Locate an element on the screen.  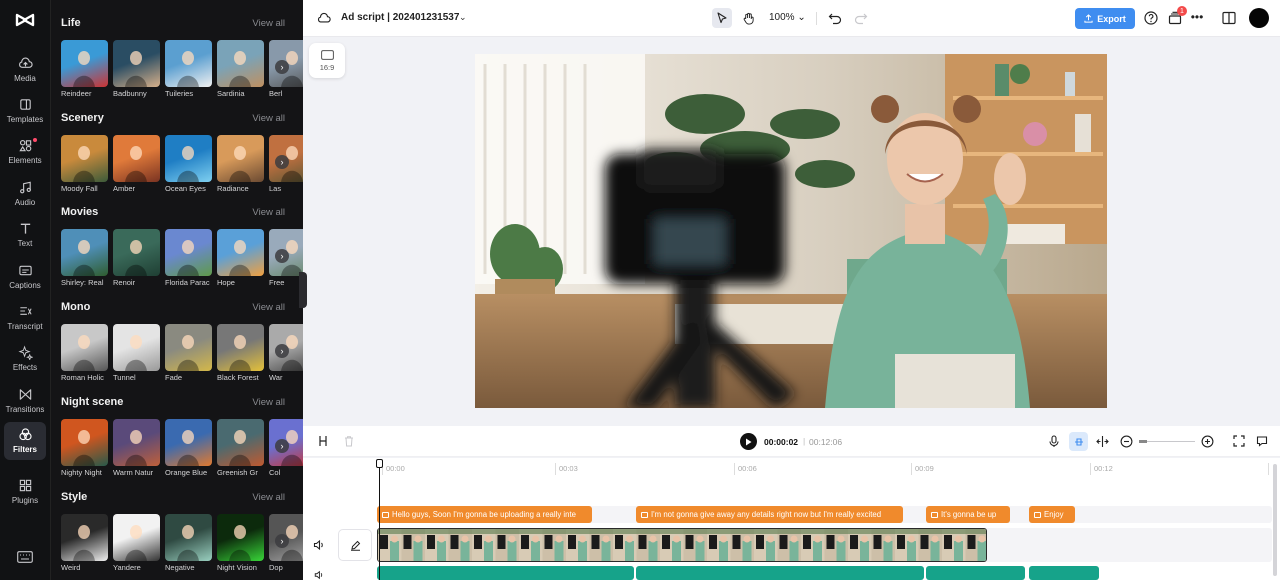
capcut-logo-icon is located at coordinates (25, 20).